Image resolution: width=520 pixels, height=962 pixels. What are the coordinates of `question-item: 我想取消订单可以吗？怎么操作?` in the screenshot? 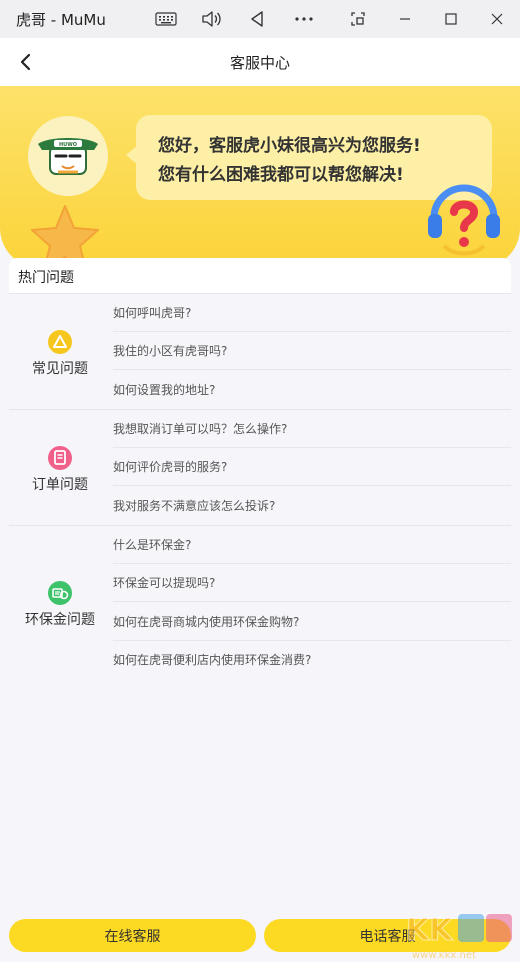 It's located at (312, 429).